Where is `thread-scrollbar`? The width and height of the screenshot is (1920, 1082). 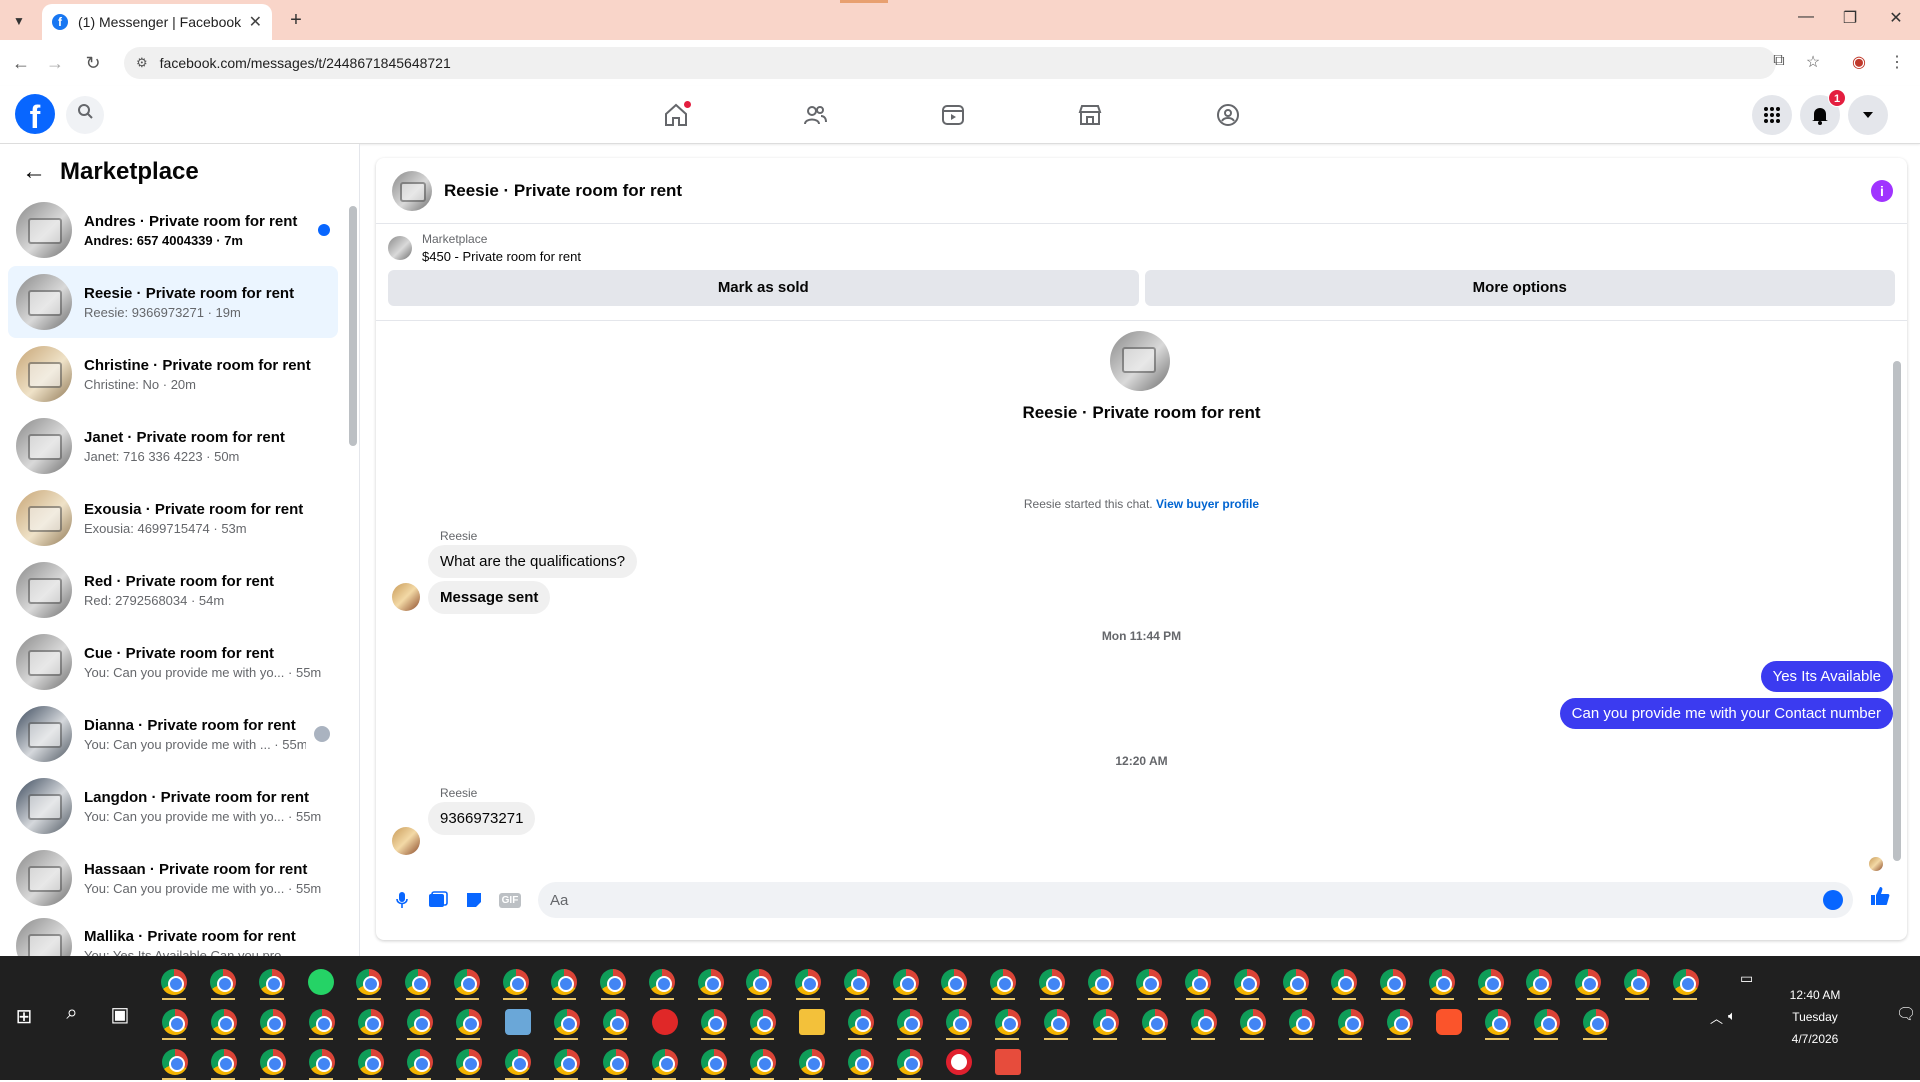
thread-scrollbar is located at coordinates (1897, 611).